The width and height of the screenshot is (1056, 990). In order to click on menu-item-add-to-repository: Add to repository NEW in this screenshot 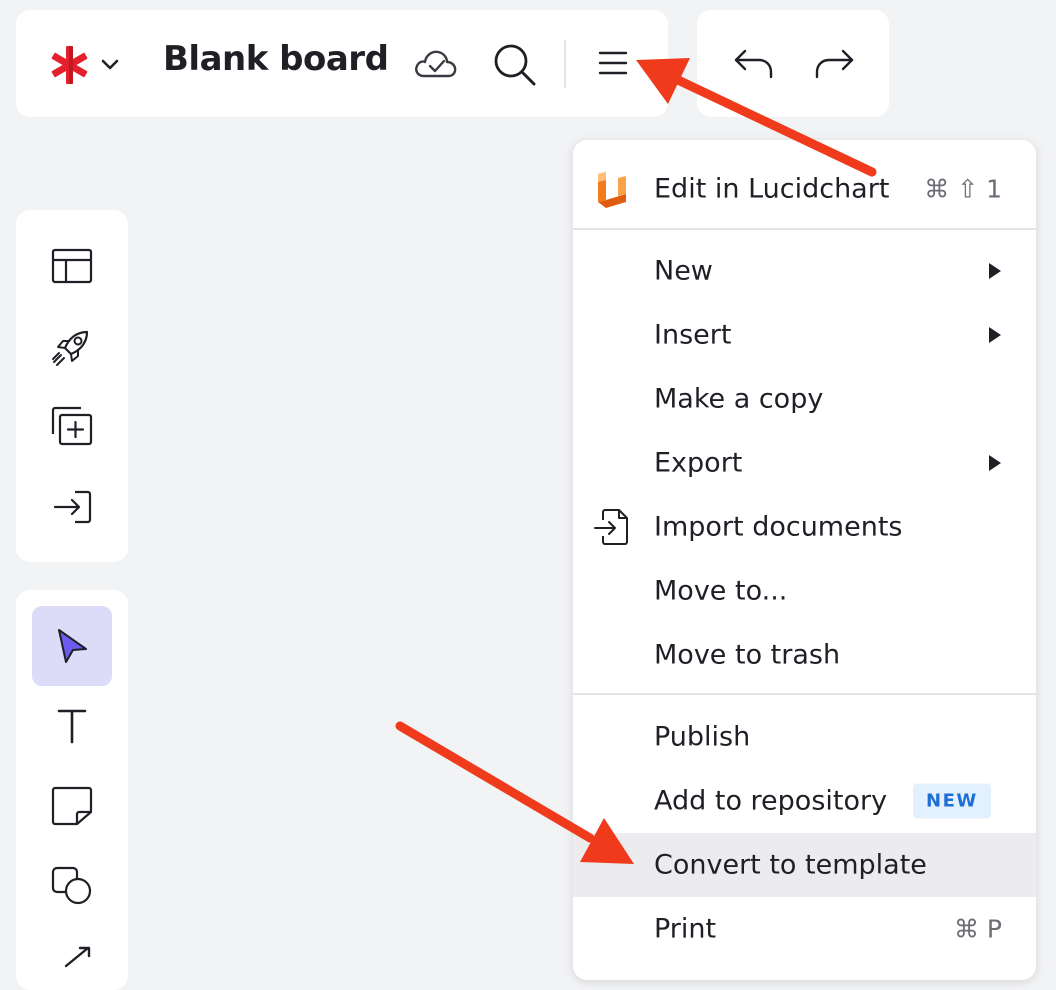, I will do `click(804, 801)`.